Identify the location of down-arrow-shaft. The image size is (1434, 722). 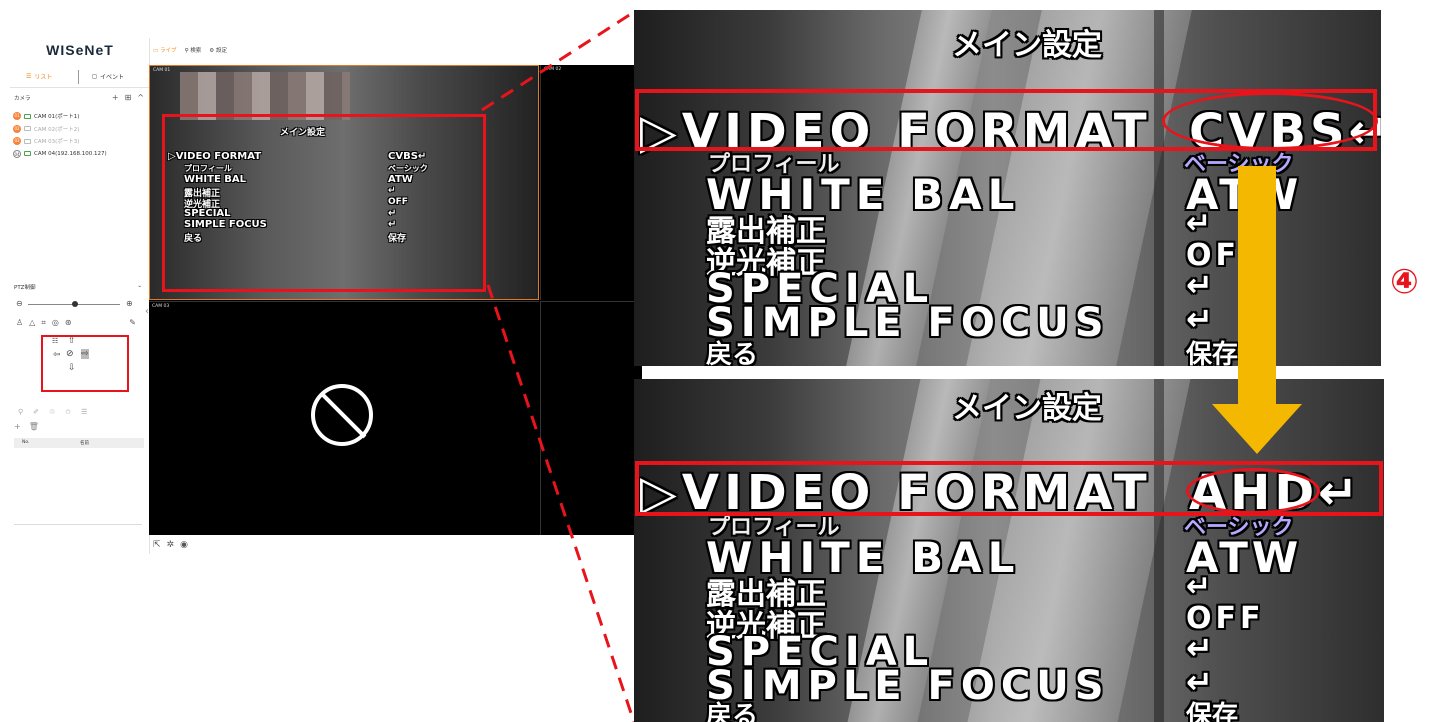
(1257, 286).